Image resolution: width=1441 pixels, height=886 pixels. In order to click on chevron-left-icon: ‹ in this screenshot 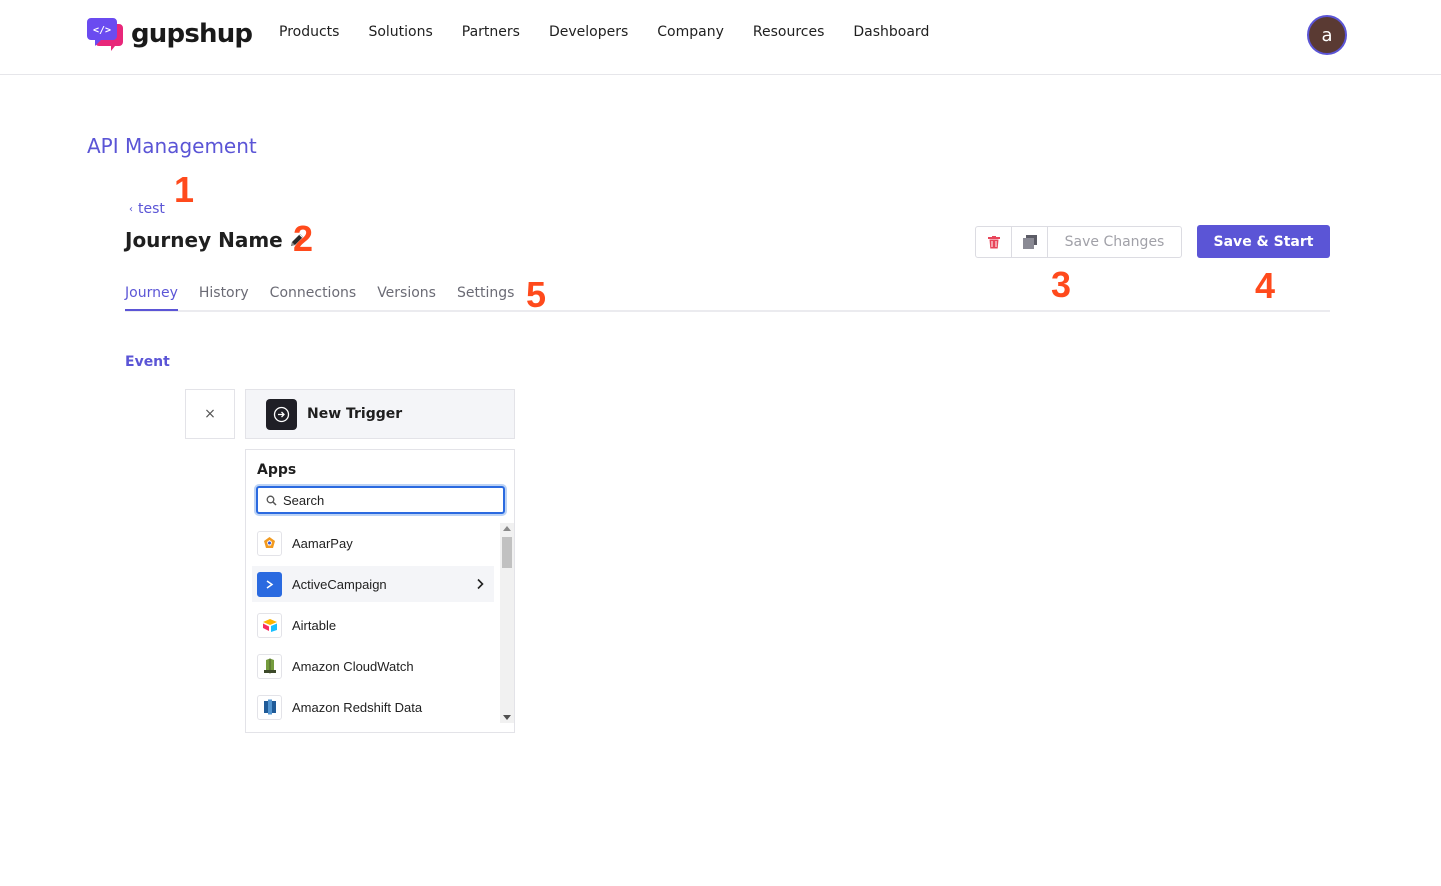, I will do `click(131, 209)`.